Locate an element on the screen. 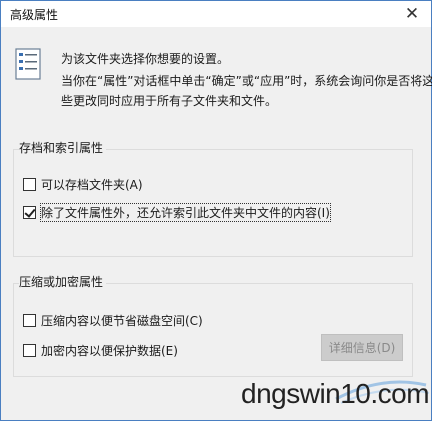  compress-checkbox-row: 压缩内容以便节省磁盘空间(C) is located at coordinates (113, 320).